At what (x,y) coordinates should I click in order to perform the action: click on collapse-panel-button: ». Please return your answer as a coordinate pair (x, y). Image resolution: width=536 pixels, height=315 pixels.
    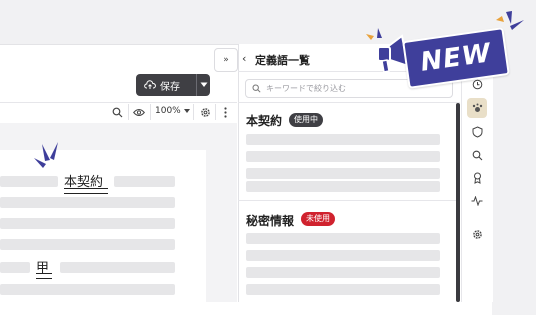
    Looking at the image, I should click on (226, 60).